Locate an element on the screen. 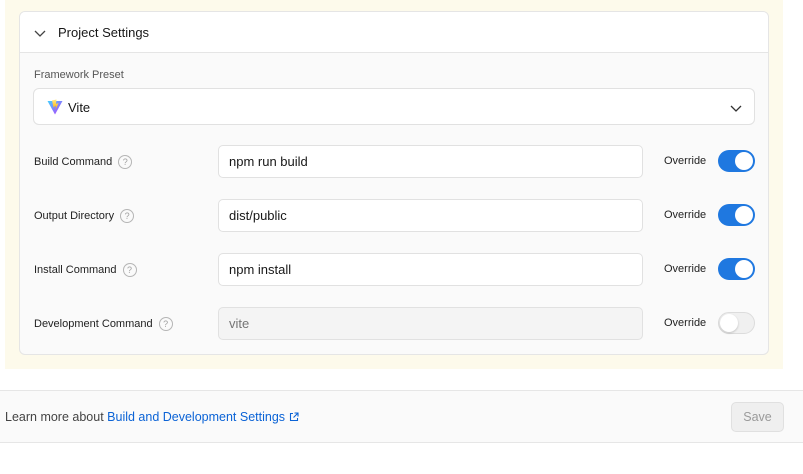 This screenshot has height=474, width=803. output-directory-label: Output Directory? is located at coordinates (84, 216).